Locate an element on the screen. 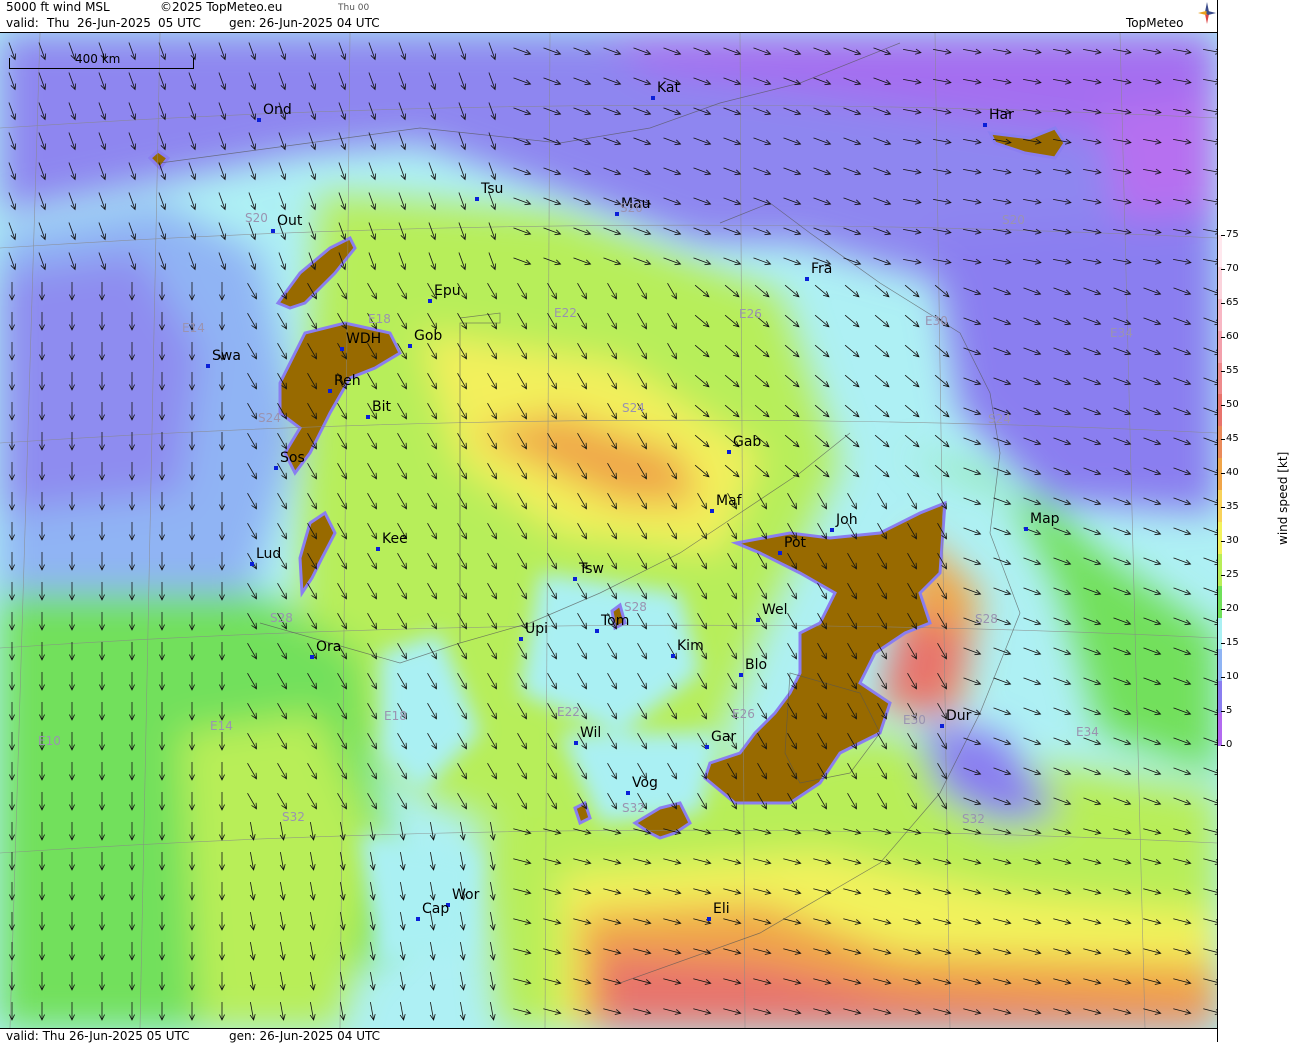 The image size is (1309, 1043). colorbar-tick-label: 75 is located at coordinates (1232, 234).